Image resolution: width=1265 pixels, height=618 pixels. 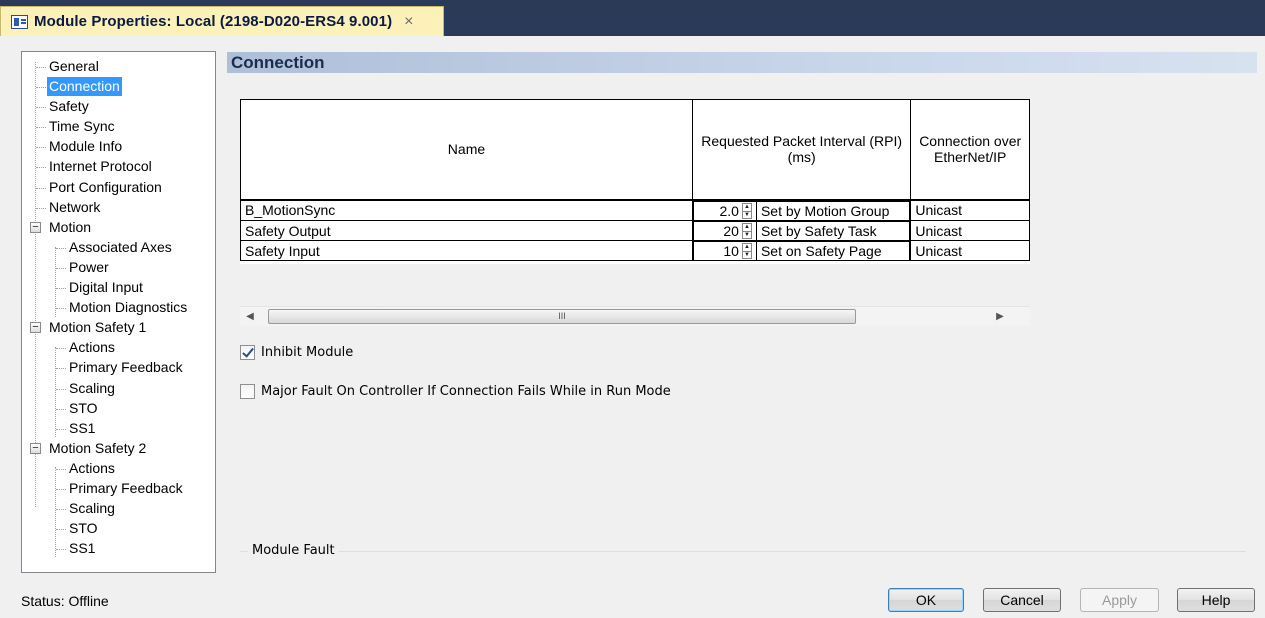 I want to click on tree-item: − Motion Safety 1, so click(x=118, y=328).